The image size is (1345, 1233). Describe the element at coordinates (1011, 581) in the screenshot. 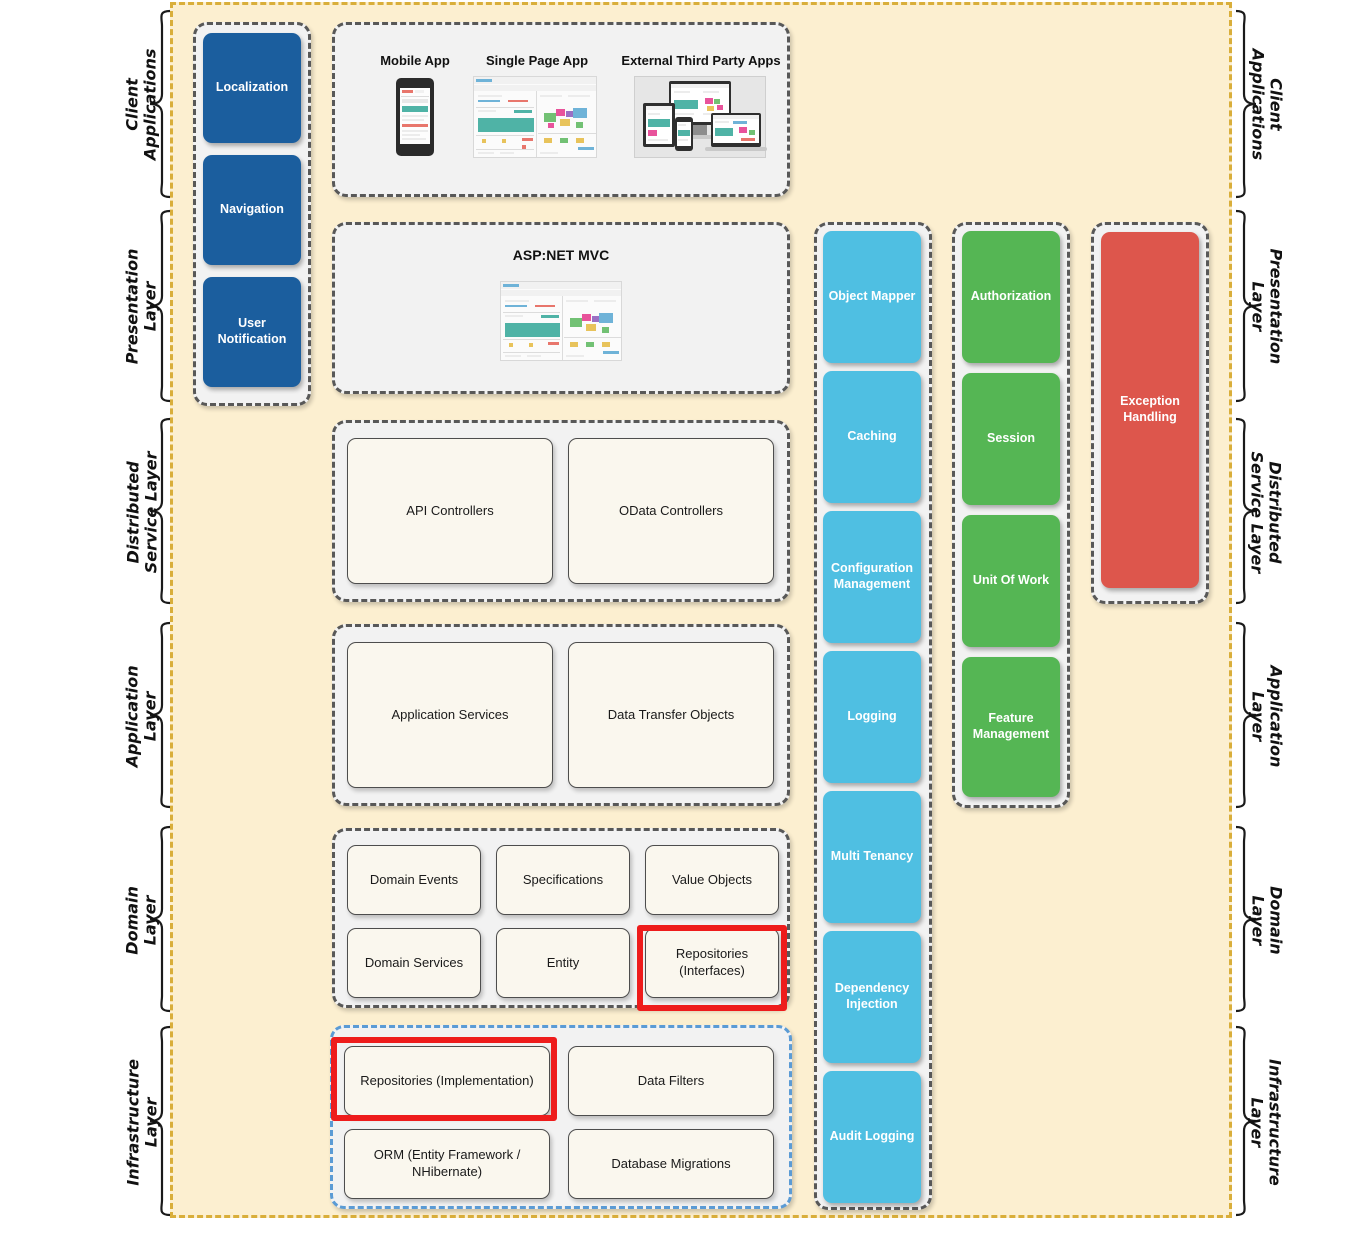

I see `chip-unit-of-work: Unit Of Work` at that location.